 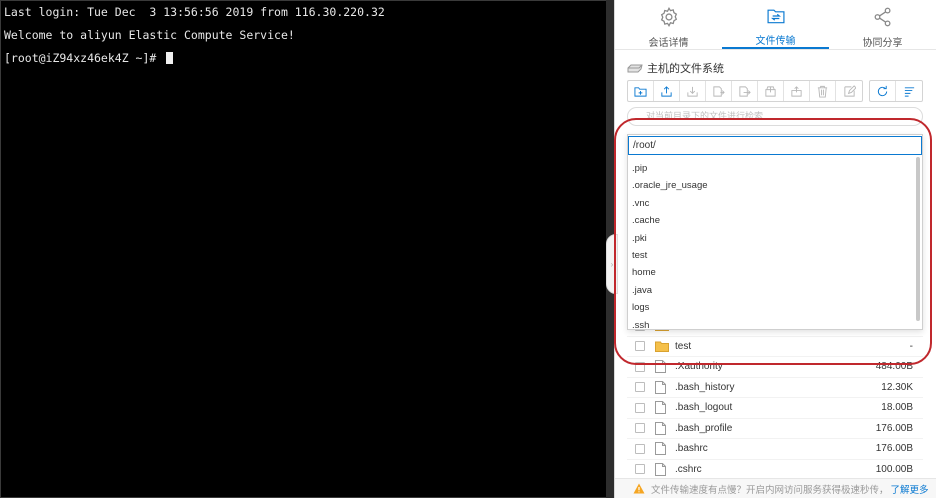 I want to click on file-name: .bash_logout, so click(x=704, y=408).